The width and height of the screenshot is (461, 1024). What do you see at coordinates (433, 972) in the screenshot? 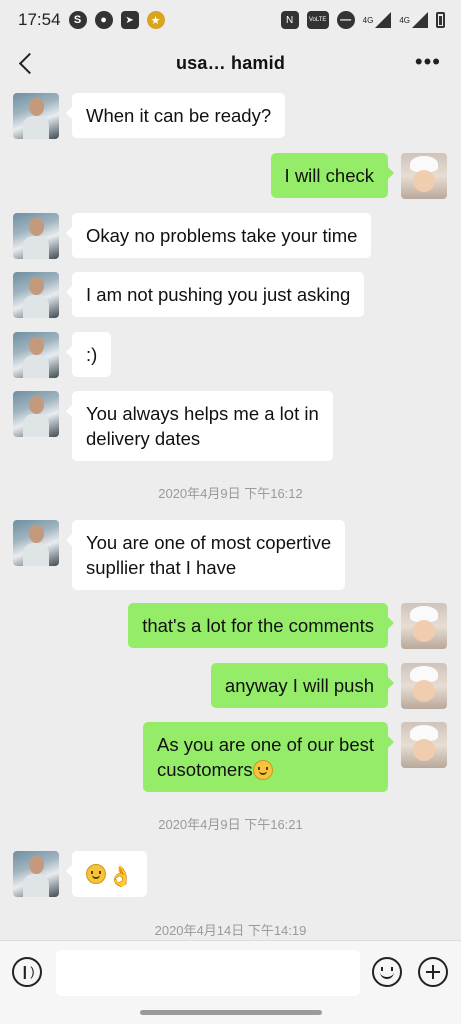
I see `add-icon` at bounding box center [433, 972].